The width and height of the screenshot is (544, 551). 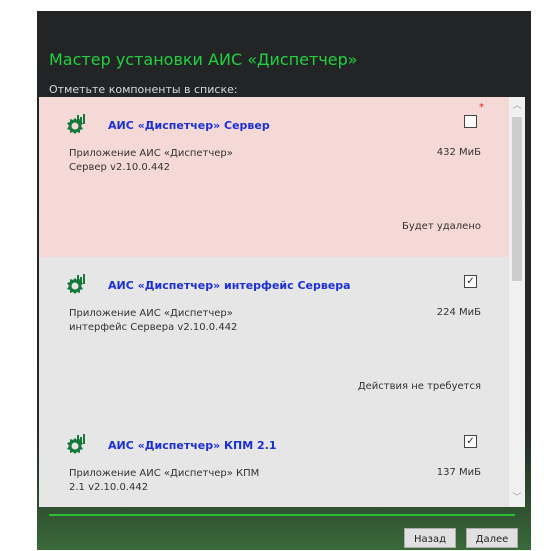 What do you see at coordinates (164, 473) in the screenshot?
I see `description-line: Приложение АИС «Диспетчер» КПМ` at bounding box center [164, 473].